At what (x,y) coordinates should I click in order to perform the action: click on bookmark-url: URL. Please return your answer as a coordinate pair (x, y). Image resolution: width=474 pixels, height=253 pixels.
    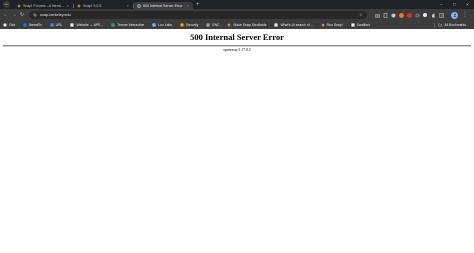
    Looking at the image, I should click on (56, 25).